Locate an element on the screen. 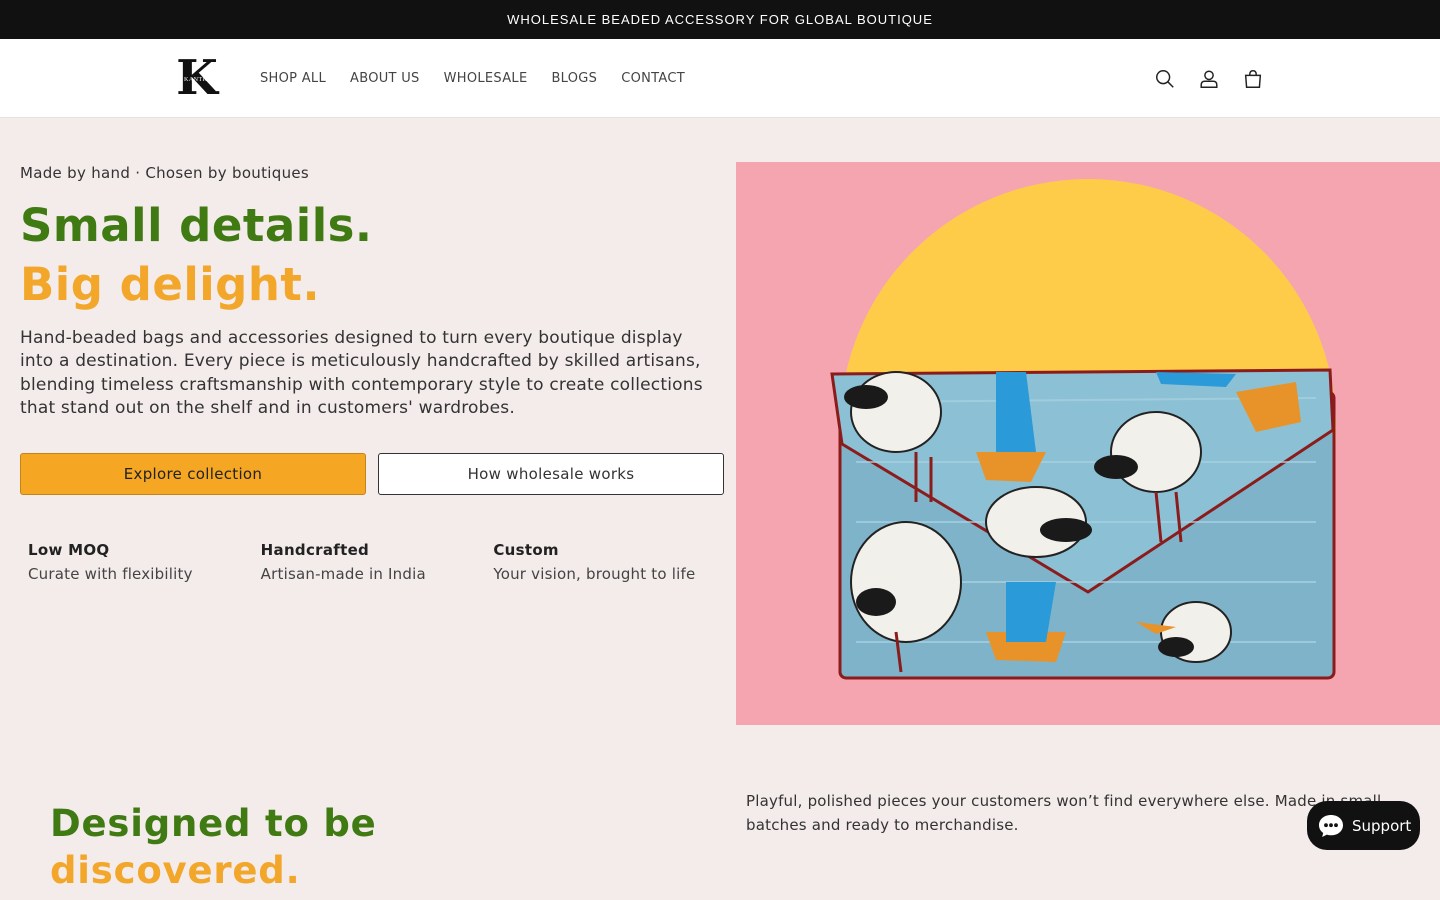 The image size is (1440, 900). search-icon is located at coordinates (1165, 79).